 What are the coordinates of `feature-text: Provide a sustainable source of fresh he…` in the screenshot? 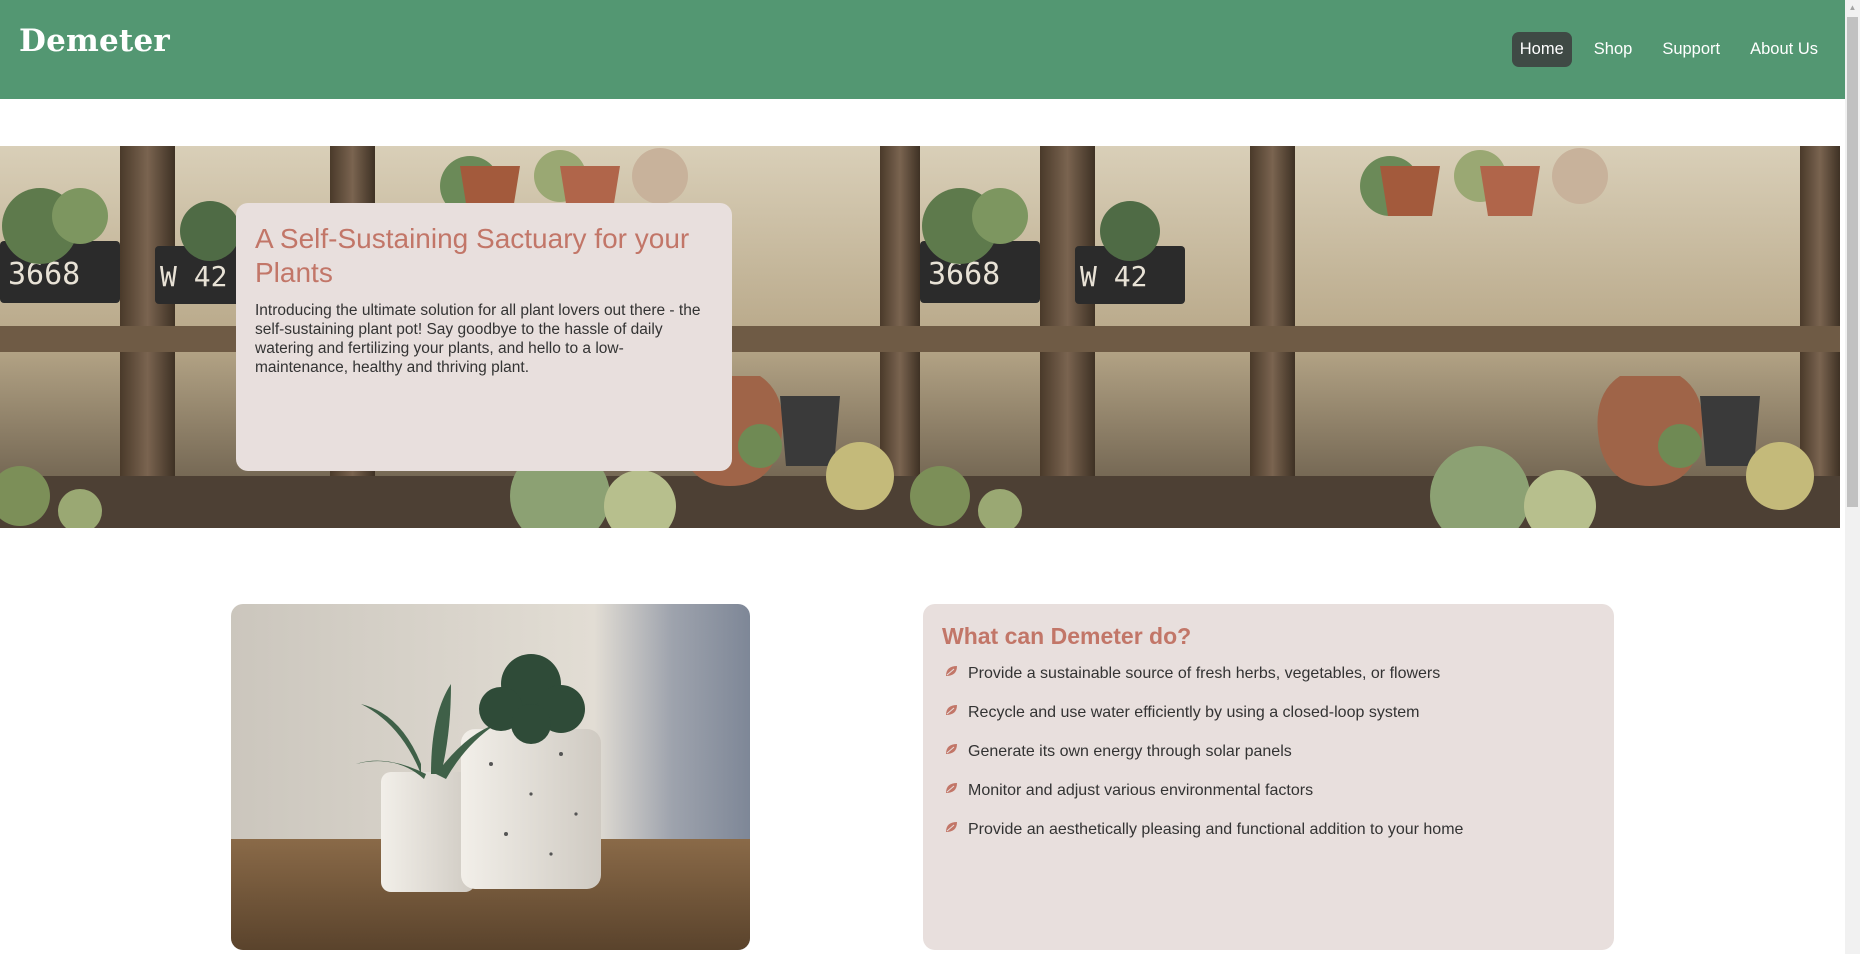 It's located at (1204, 673).